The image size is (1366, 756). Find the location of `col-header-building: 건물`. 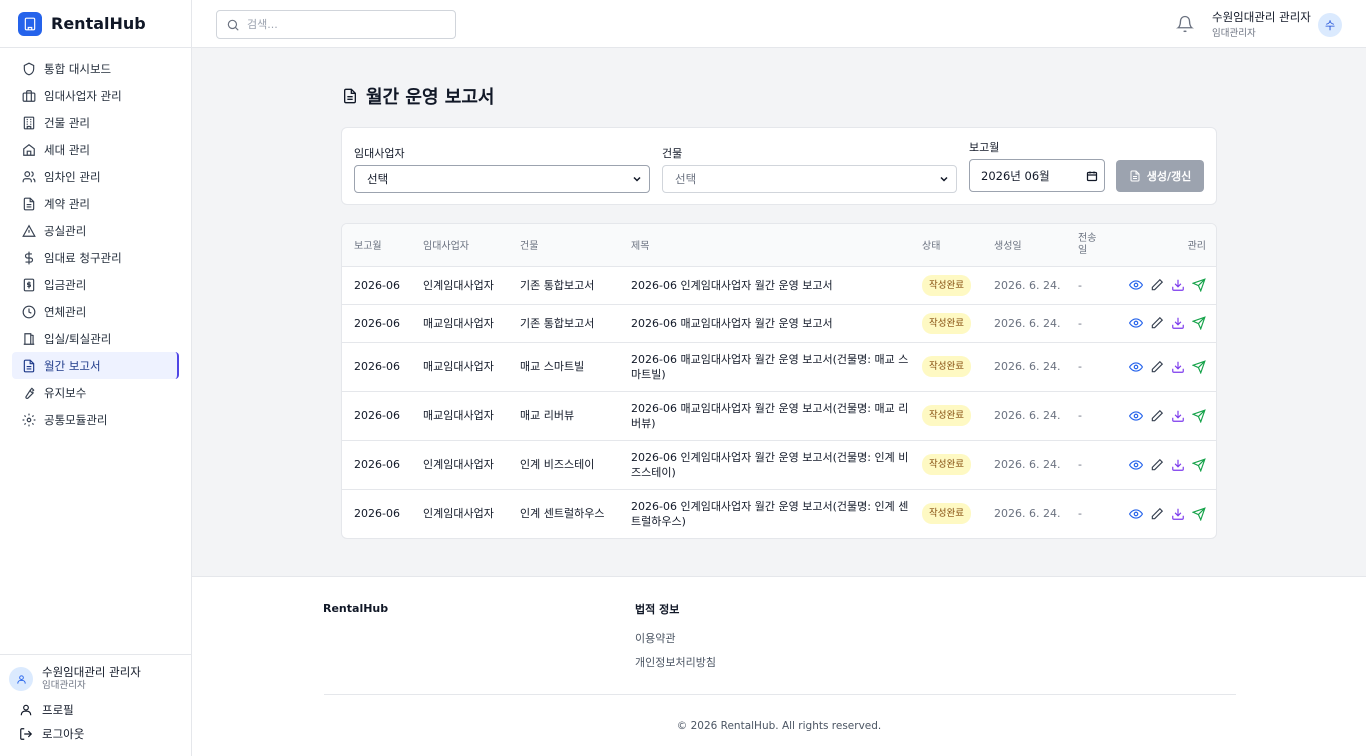

col-header-building: 건물 is located at coordinates (563, 245).